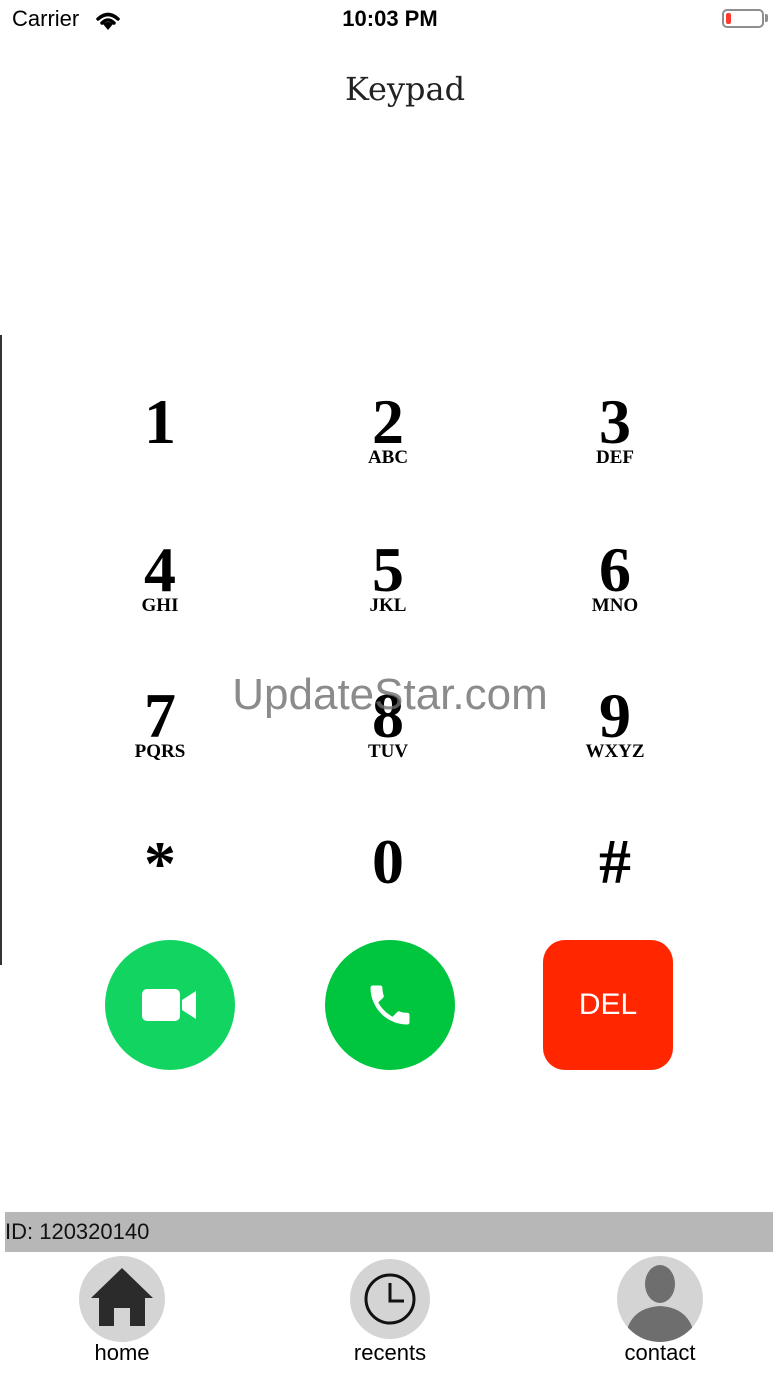 The height and width of the screenshot is (1387, 780). I want to click on key-1: 1, so click(160, 444).